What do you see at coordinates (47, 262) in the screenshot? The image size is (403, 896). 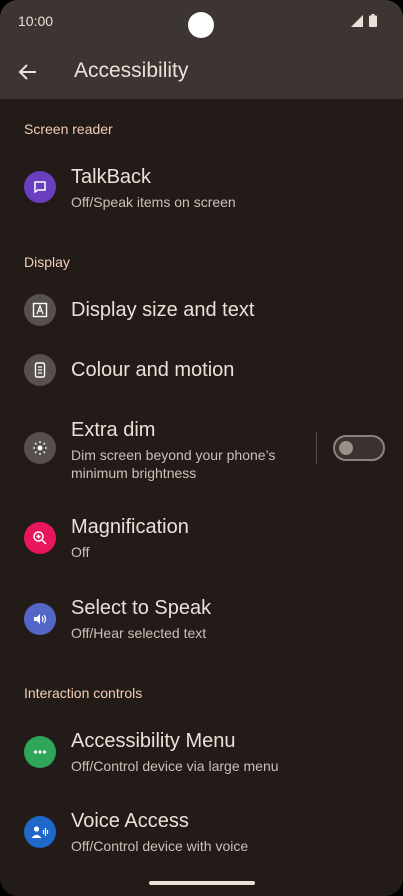 I see `section-header-display: Display` at bounding box center [47, 262].